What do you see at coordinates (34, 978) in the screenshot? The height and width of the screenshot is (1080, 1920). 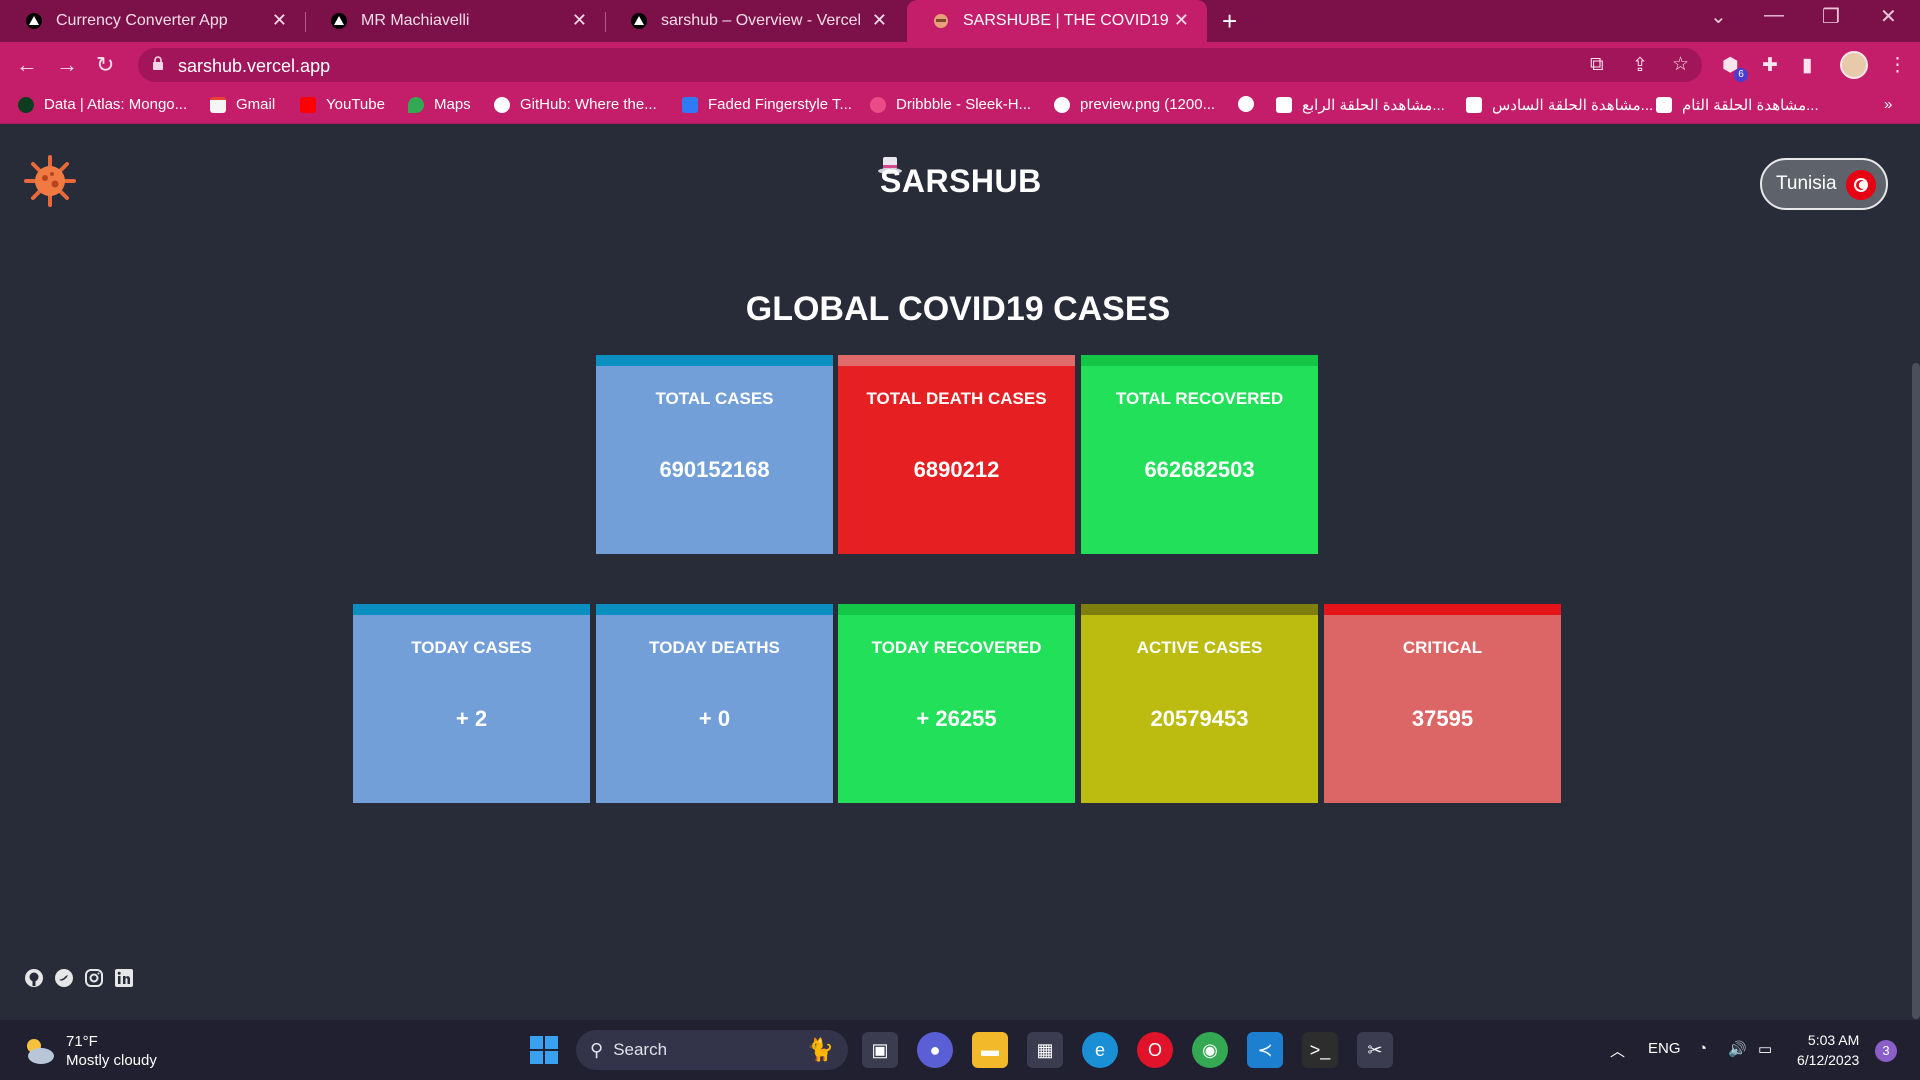 I see `github-icon` at bounding box center [34, 978].